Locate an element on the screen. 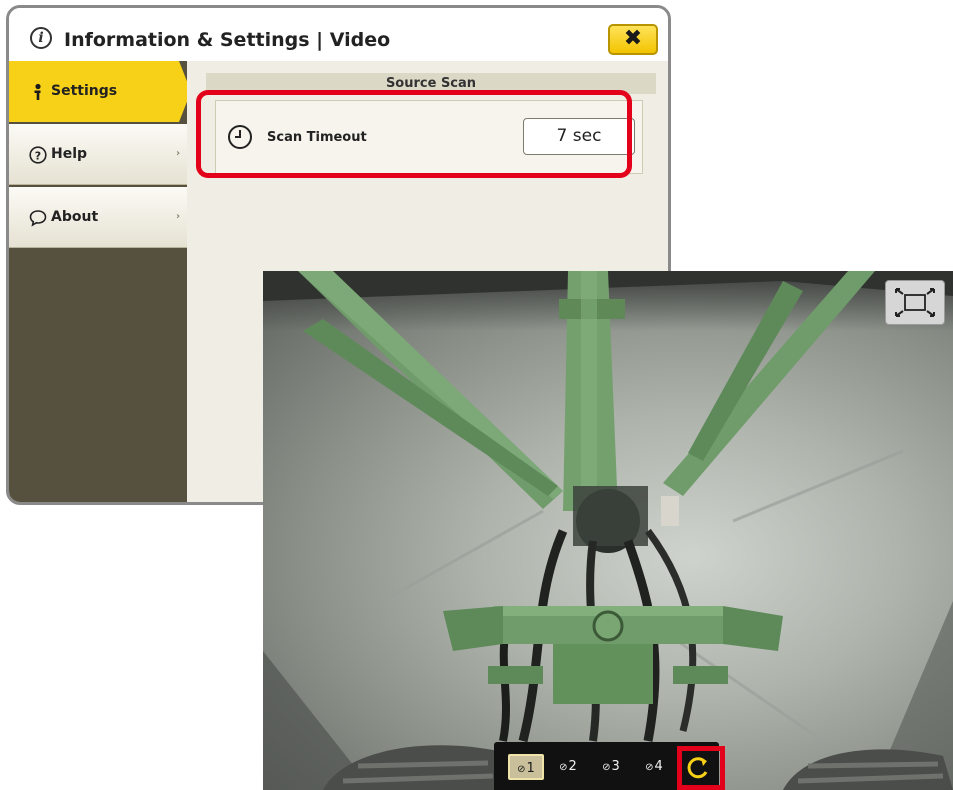 The width and height of the screenshot is (953, 790). camera-number: 3 is located at coordinates (615, 766).